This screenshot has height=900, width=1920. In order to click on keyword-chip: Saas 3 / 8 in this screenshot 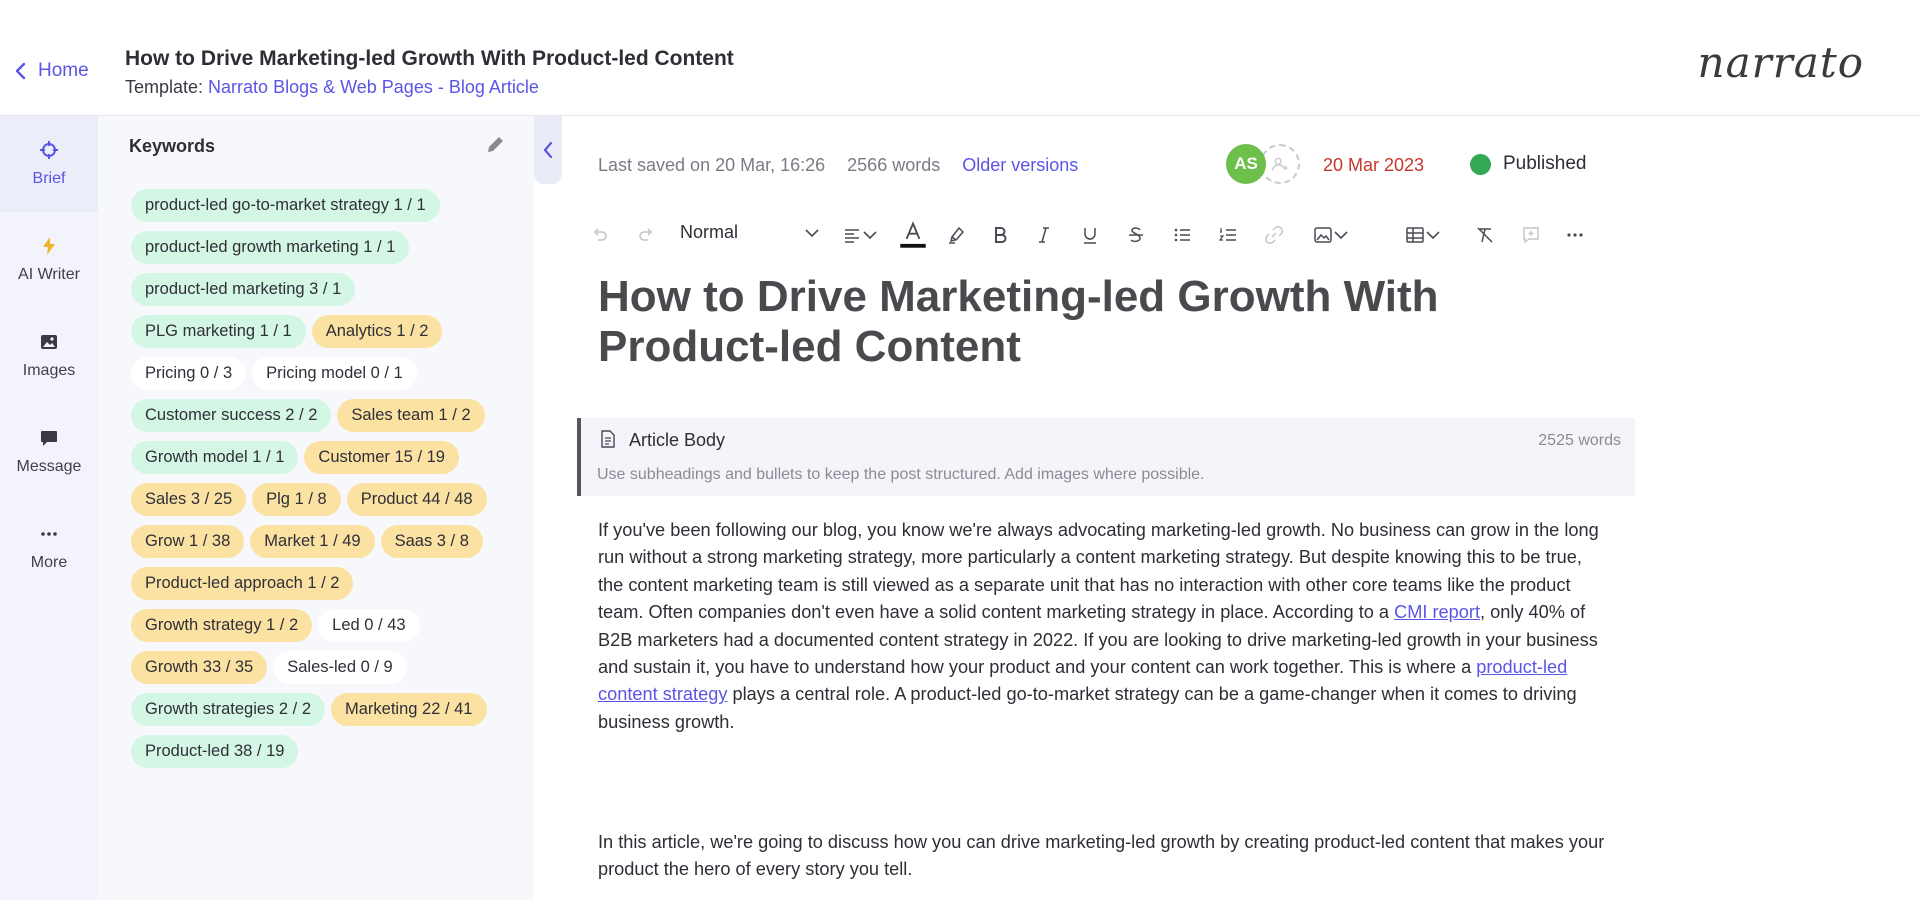, I will do `click(431, 541)`.